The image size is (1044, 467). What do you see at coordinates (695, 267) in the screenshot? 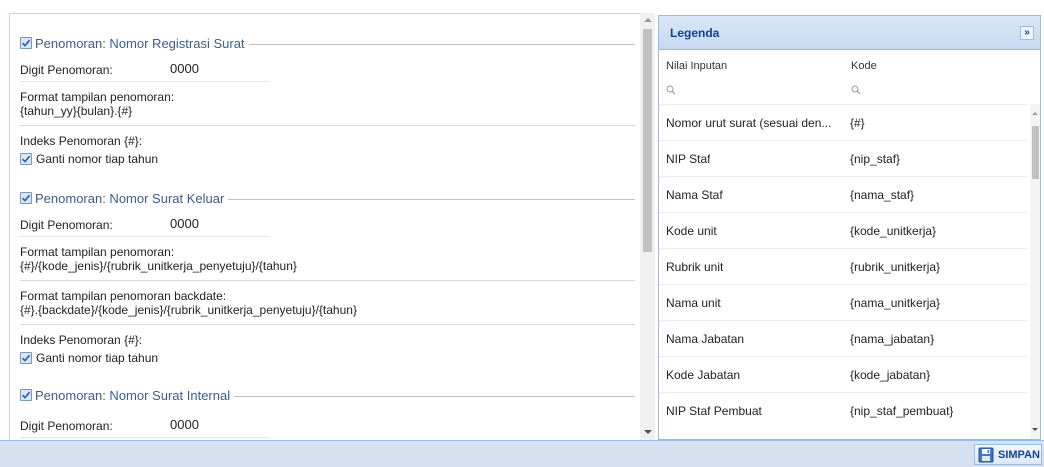
I see `cell-input: Rubrik unit` at bounding box center [695, 267].